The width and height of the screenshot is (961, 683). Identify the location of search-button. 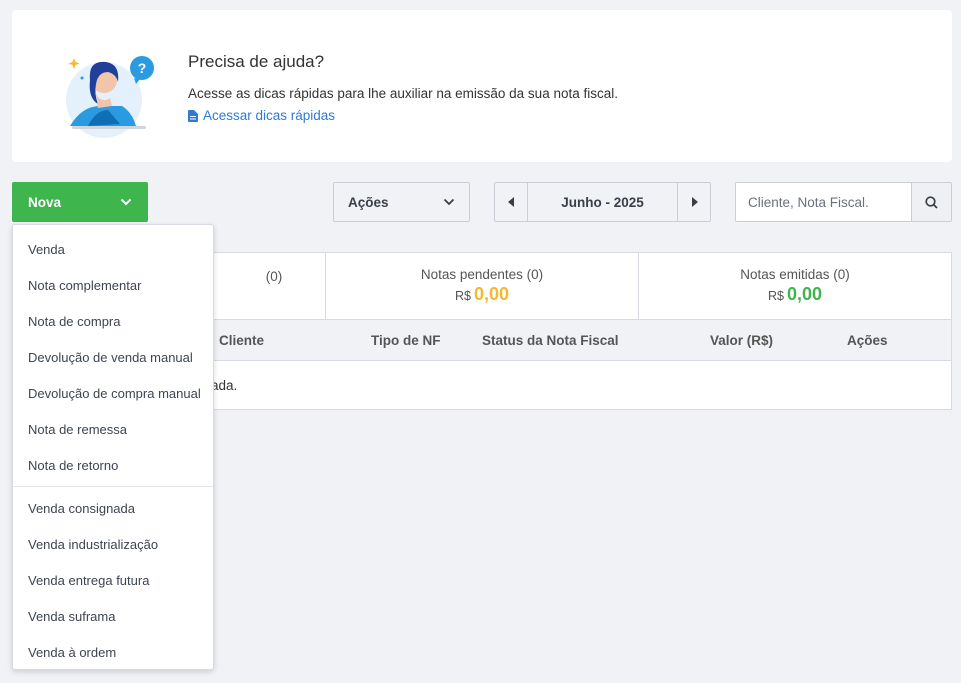
(931, 202).